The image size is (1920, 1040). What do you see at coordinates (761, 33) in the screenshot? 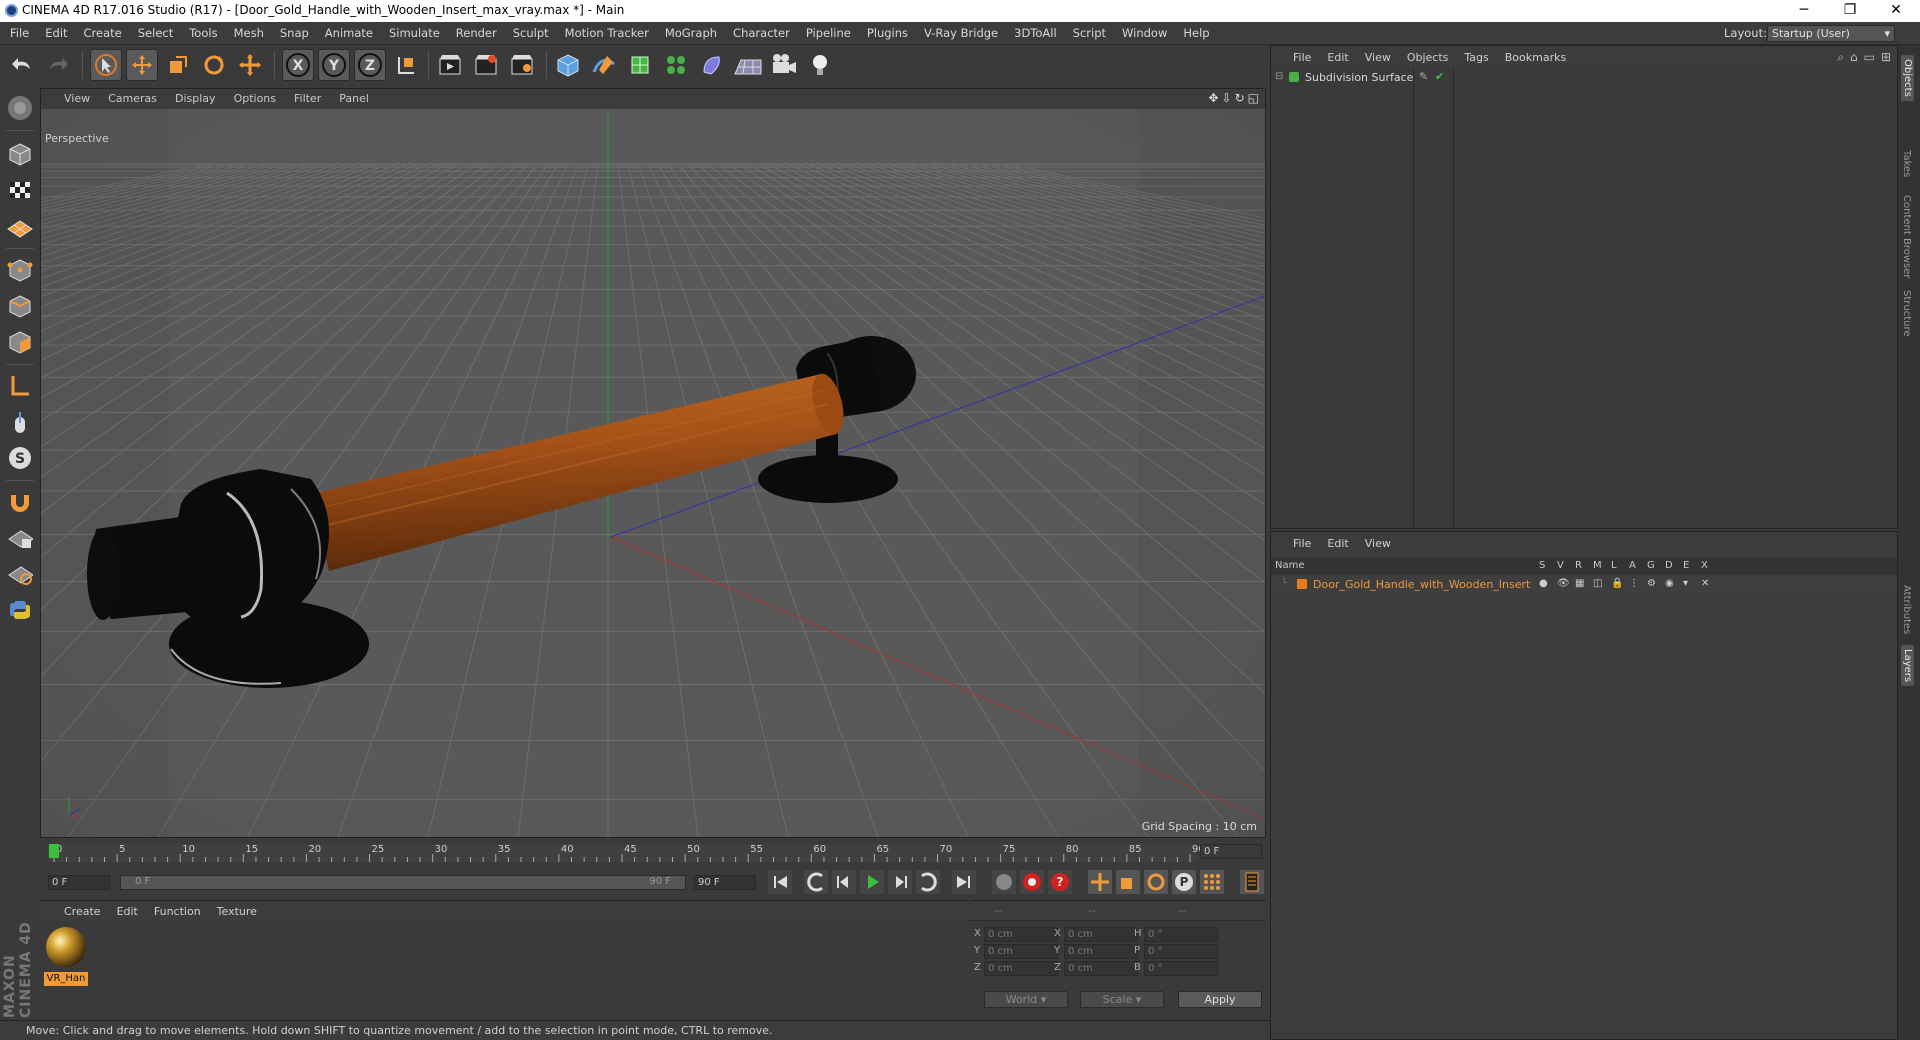
I see `menu-item-character: Character` at bounding box center [761, 33].